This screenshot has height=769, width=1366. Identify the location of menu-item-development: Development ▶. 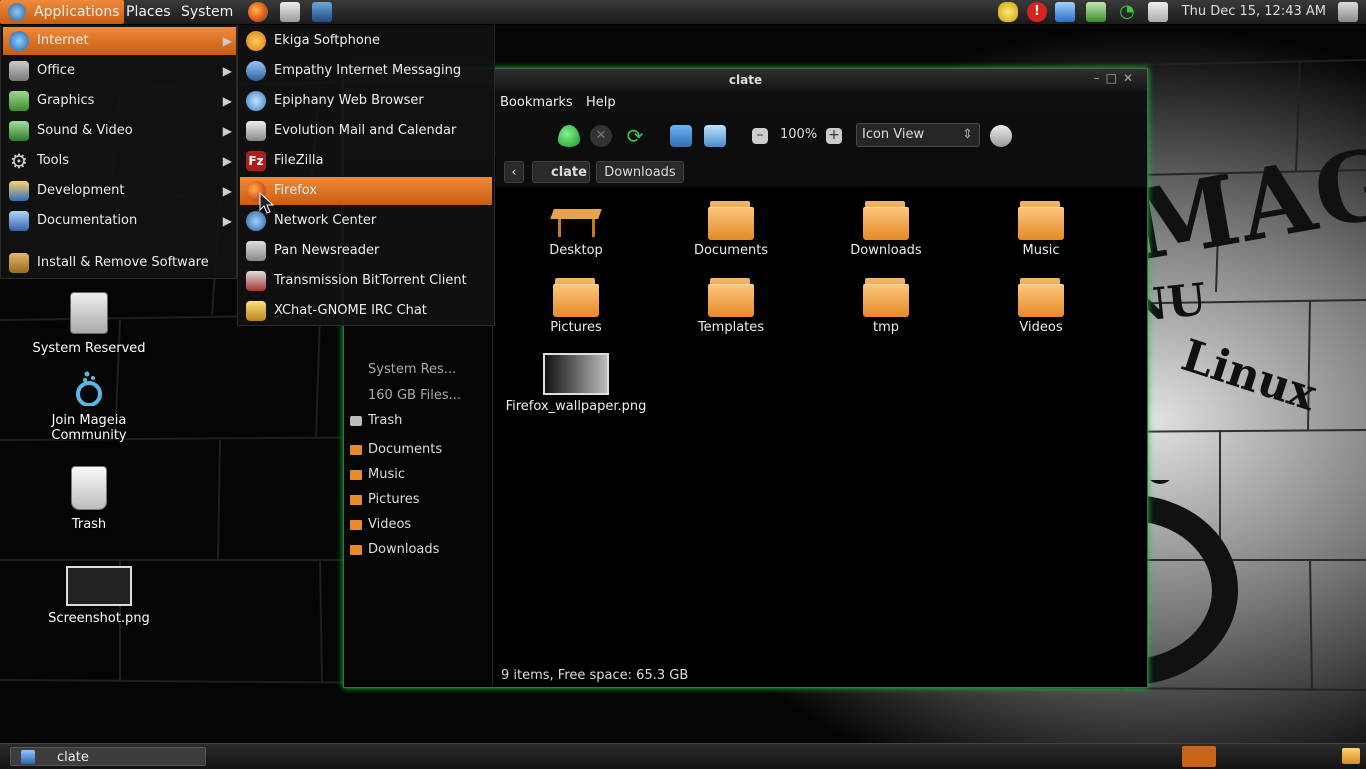
(119, 191).